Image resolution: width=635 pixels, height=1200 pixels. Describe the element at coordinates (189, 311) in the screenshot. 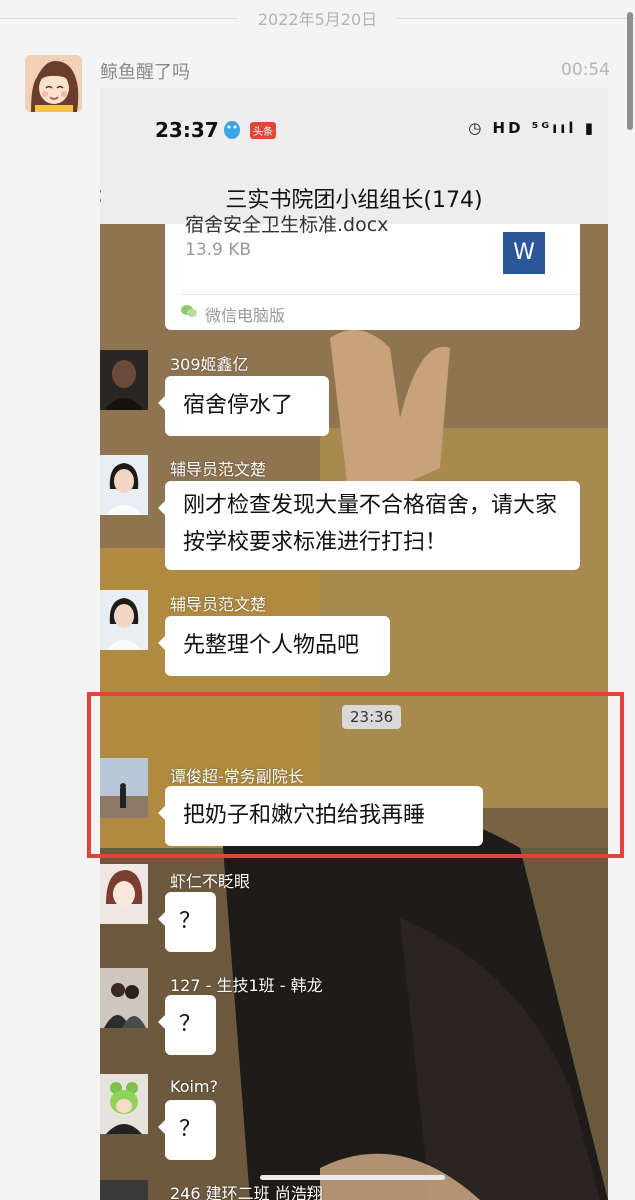

I see `wechat-icon` at that location.